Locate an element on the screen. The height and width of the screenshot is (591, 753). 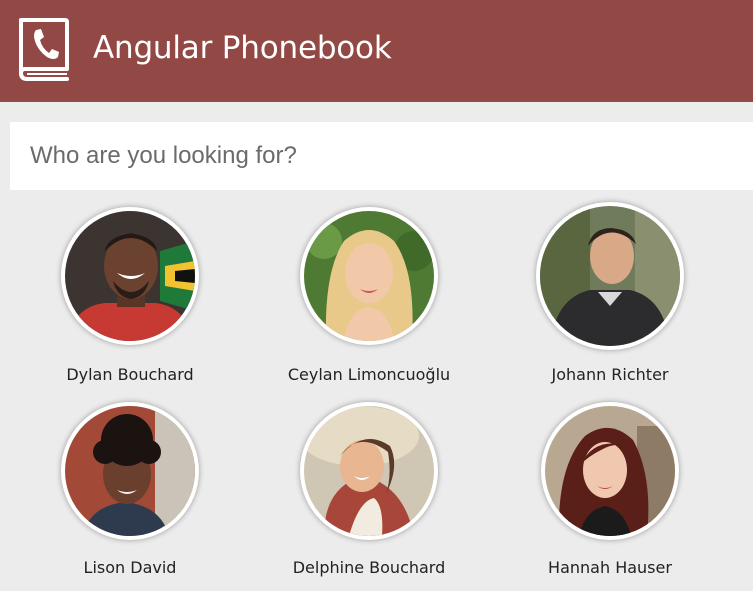
app-title: Angular Phonebook is located at coordinates (242, 48).